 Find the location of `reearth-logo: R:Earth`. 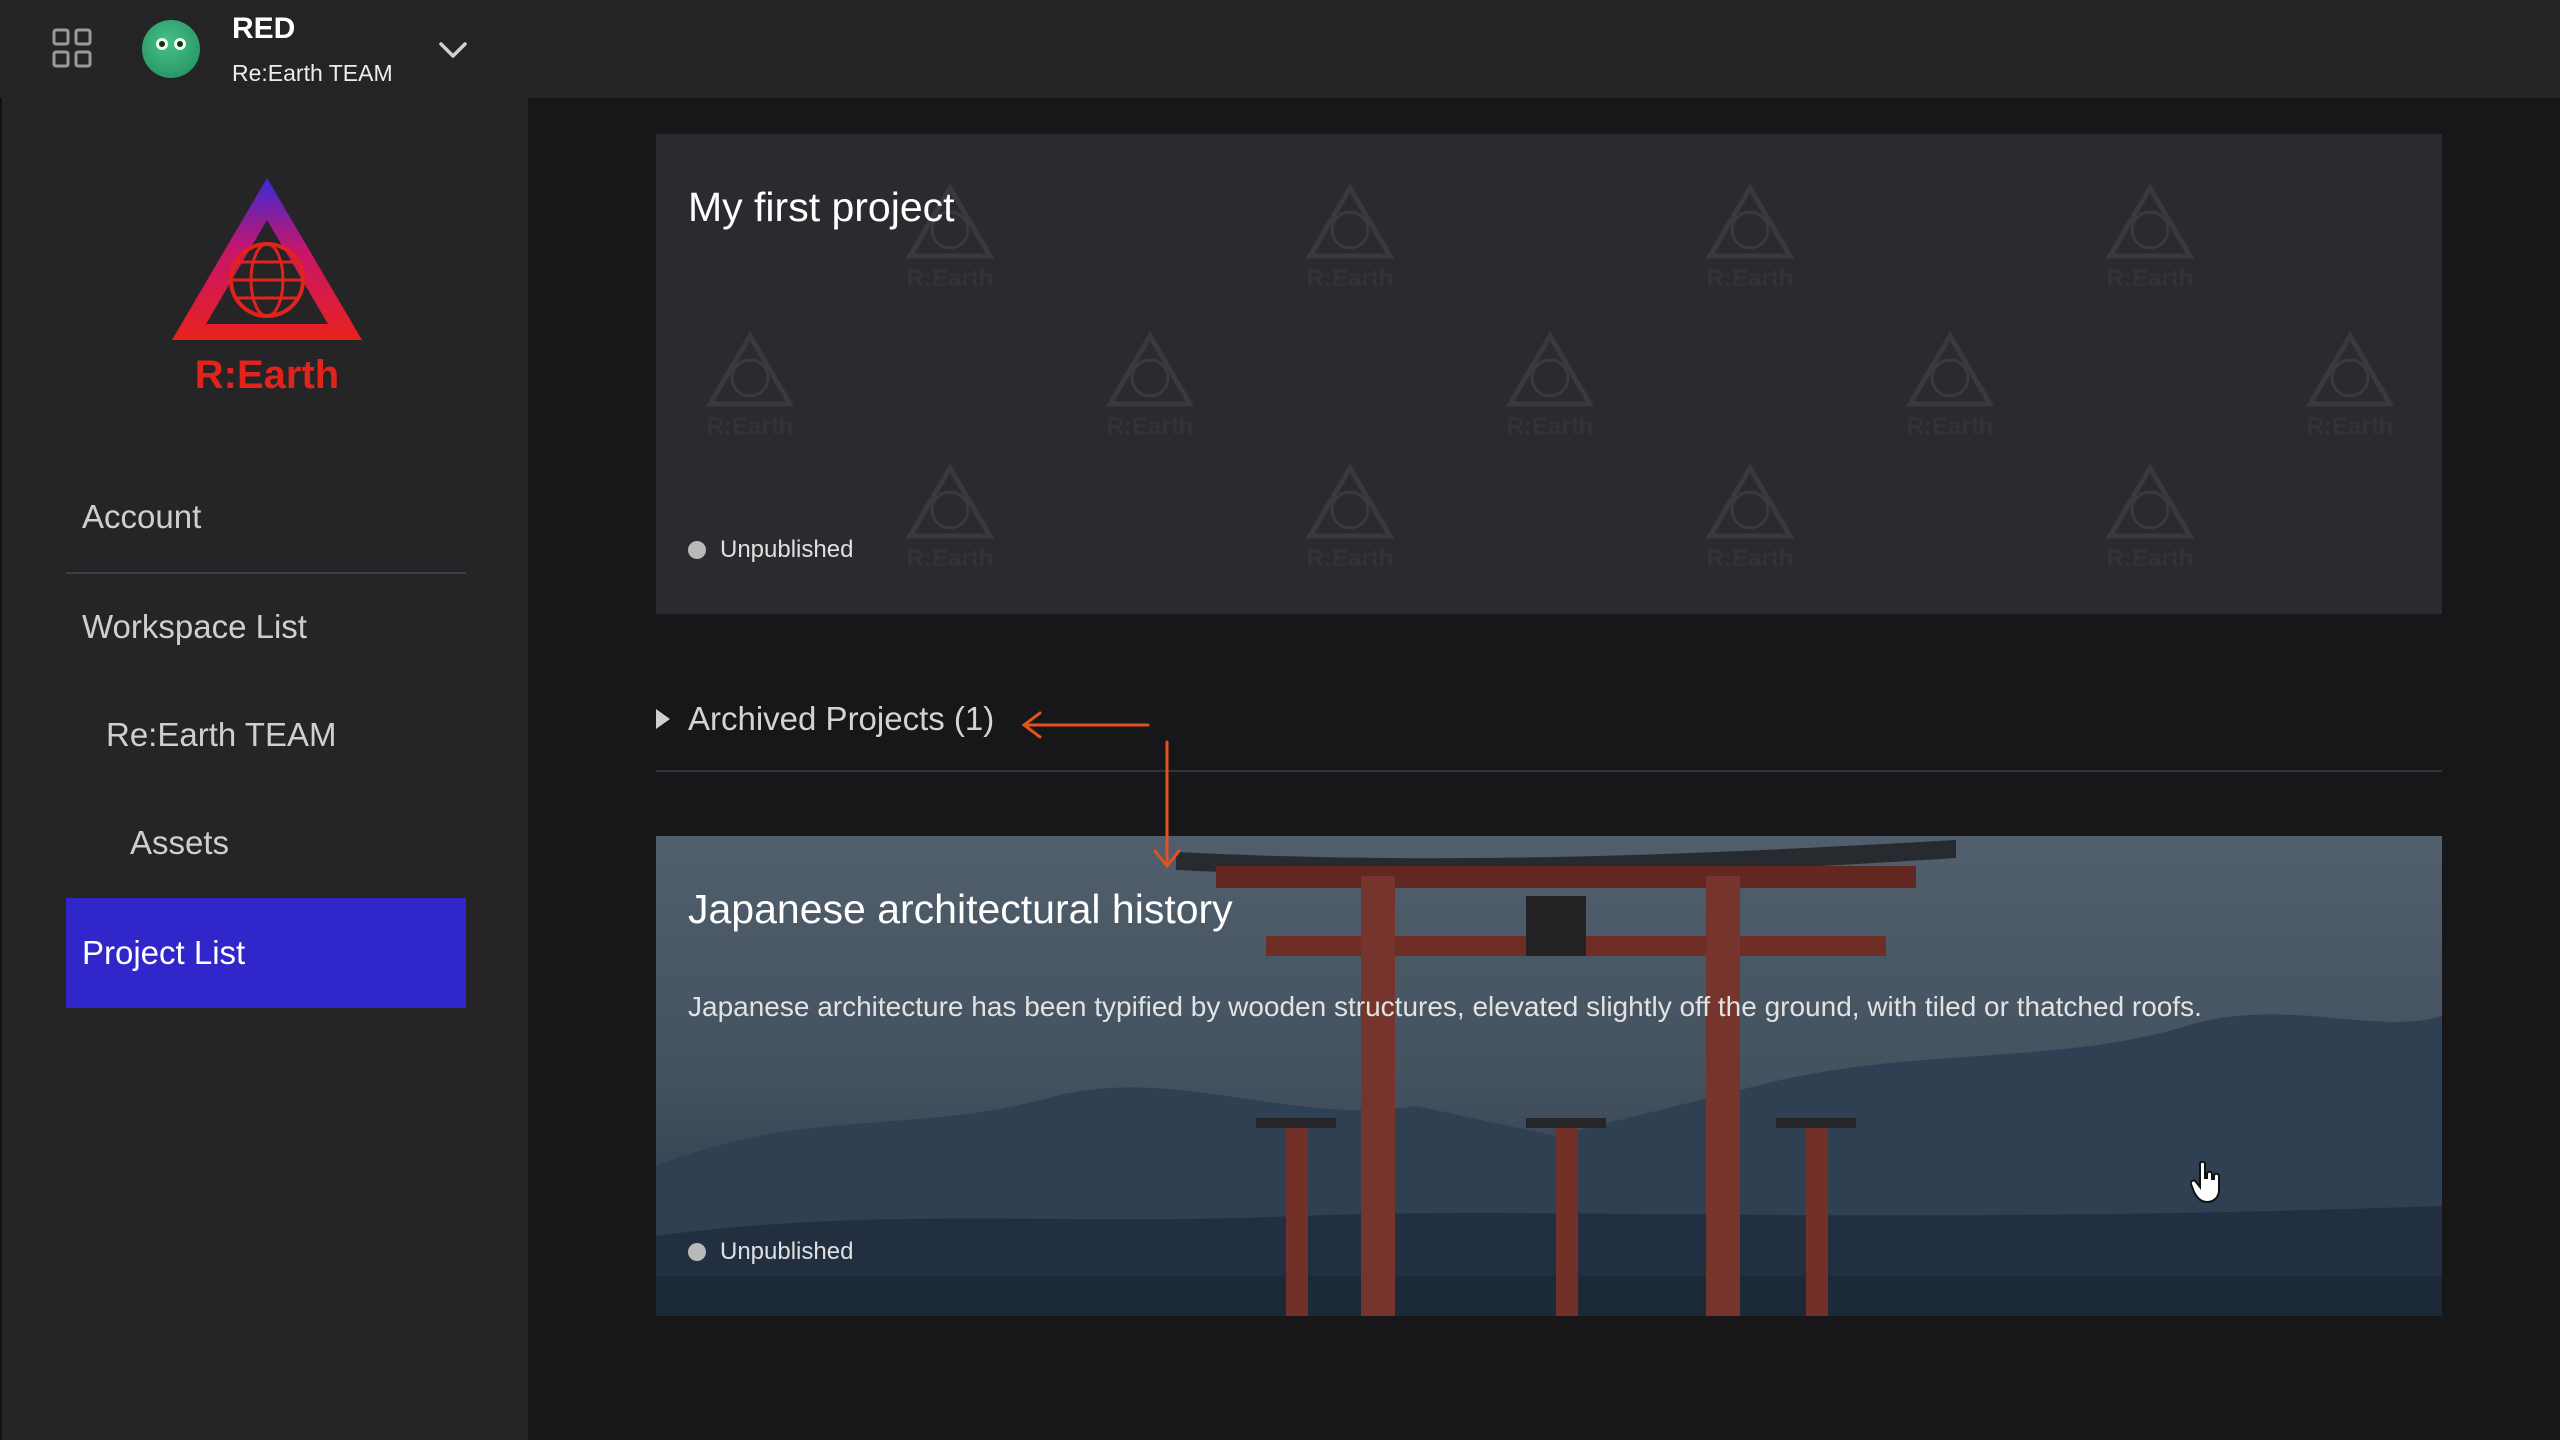

reearth-logo: R:Earth is located at coordinates (267, 287).